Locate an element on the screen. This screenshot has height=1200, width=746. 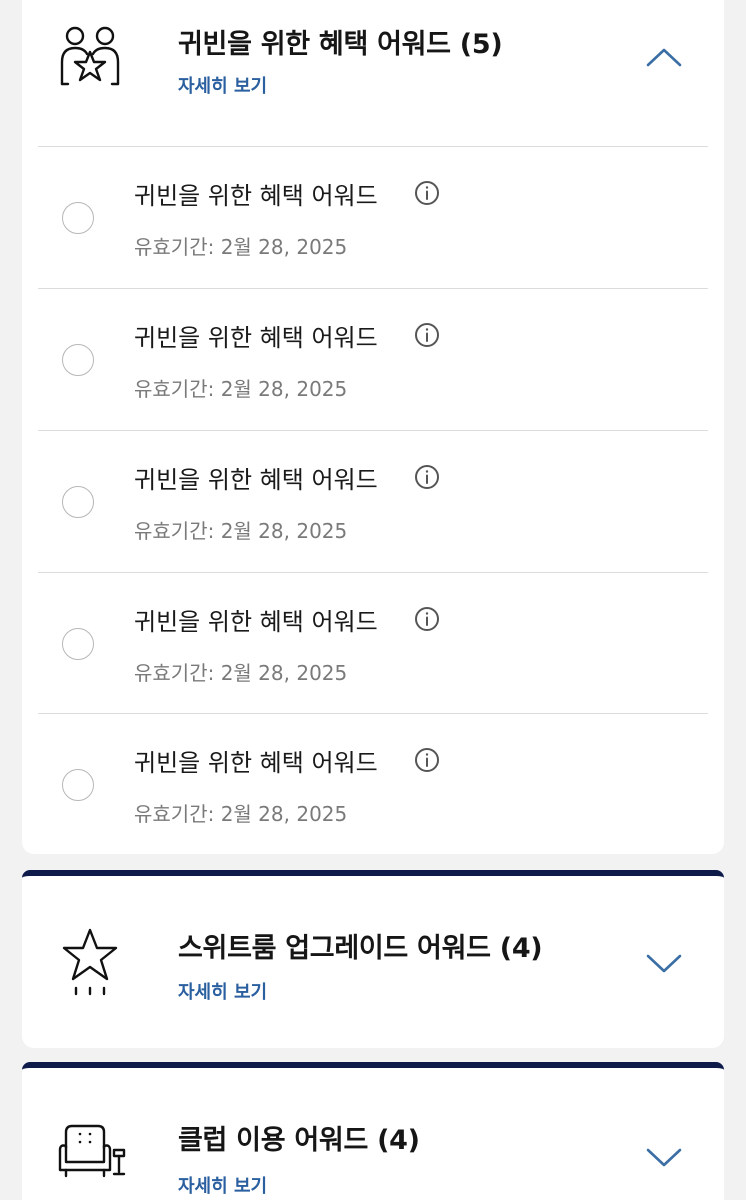
section-title: 스위트룸 업그레이드 어워드 (4) is located at coordinates (360, 948).